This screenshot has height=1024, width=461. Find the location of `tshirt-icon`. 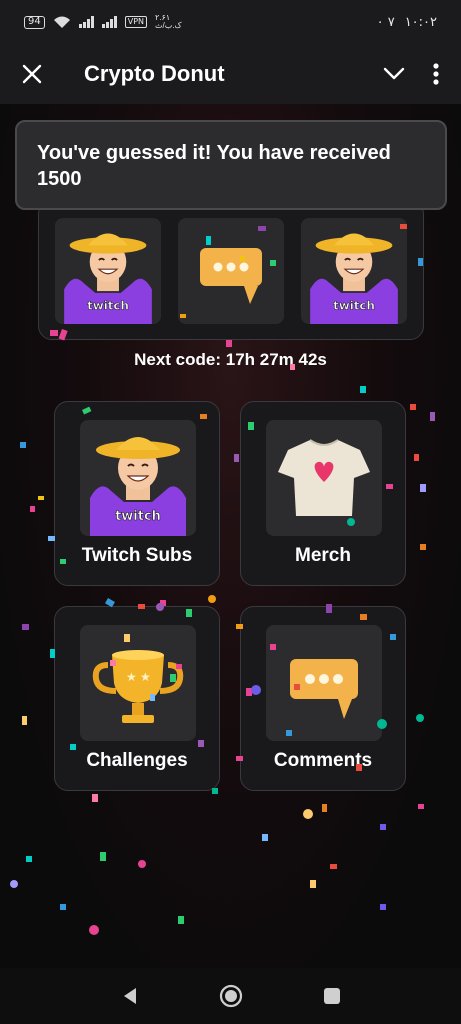

tshirt-icon is located at coordinates (324, 477).